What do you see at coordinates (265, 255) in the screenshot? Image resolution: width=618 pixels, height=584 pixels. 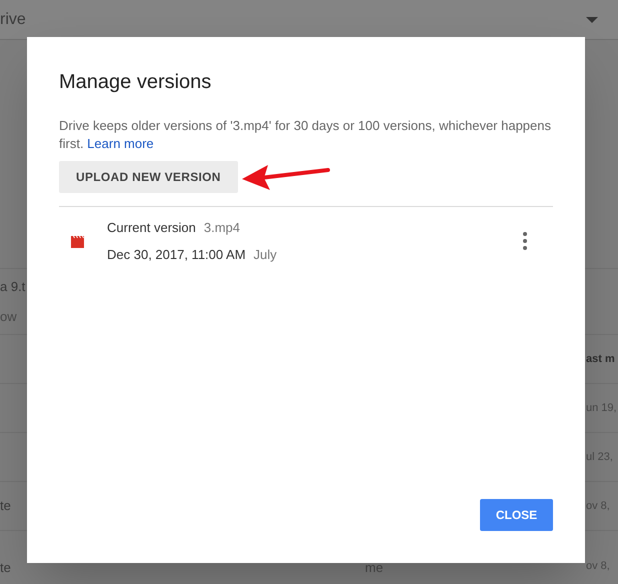 I see `version-author: July` at bounding box center [265, 255].